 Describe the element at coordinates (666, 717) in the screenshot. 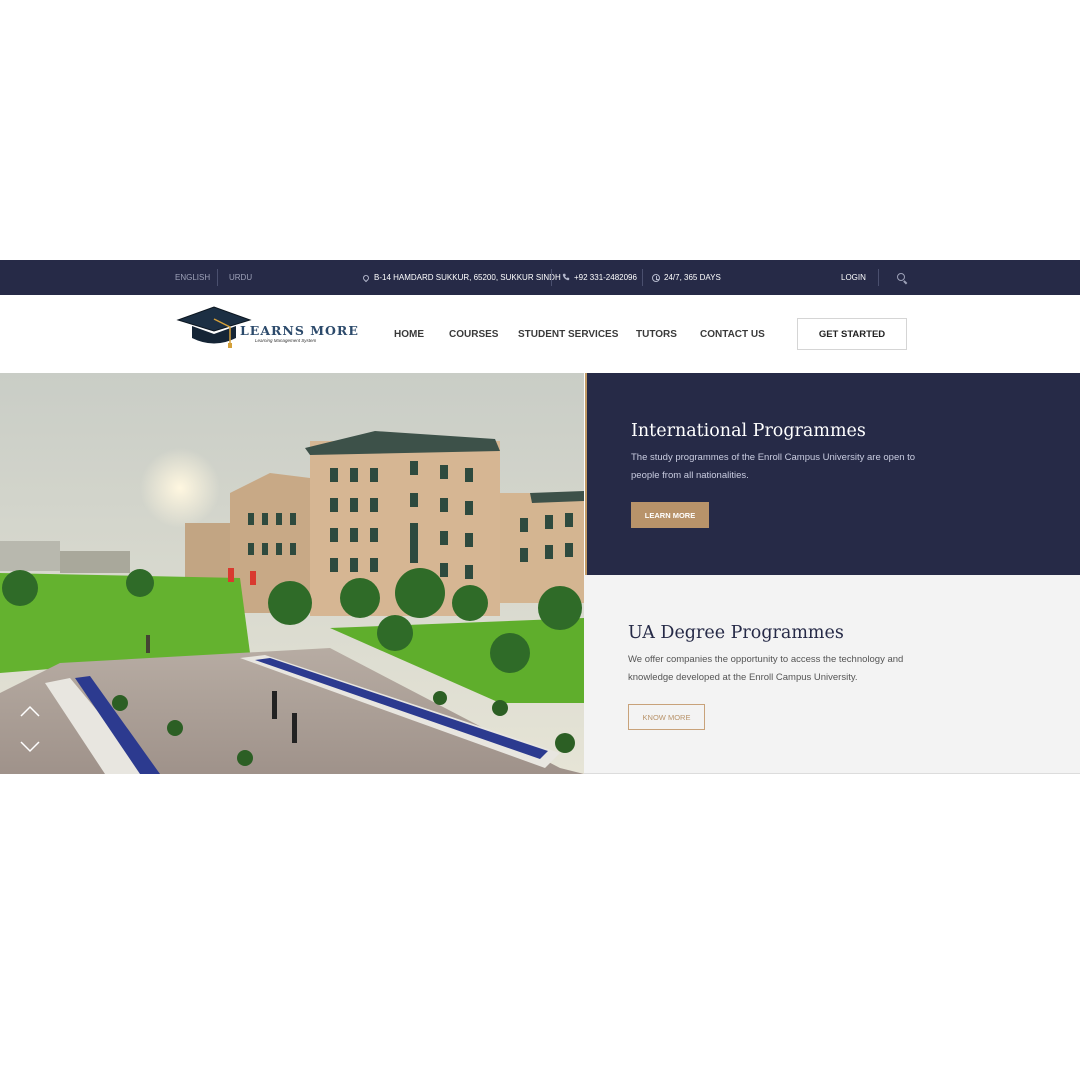

I see `know-more-button: KNOW MORE` at that location.